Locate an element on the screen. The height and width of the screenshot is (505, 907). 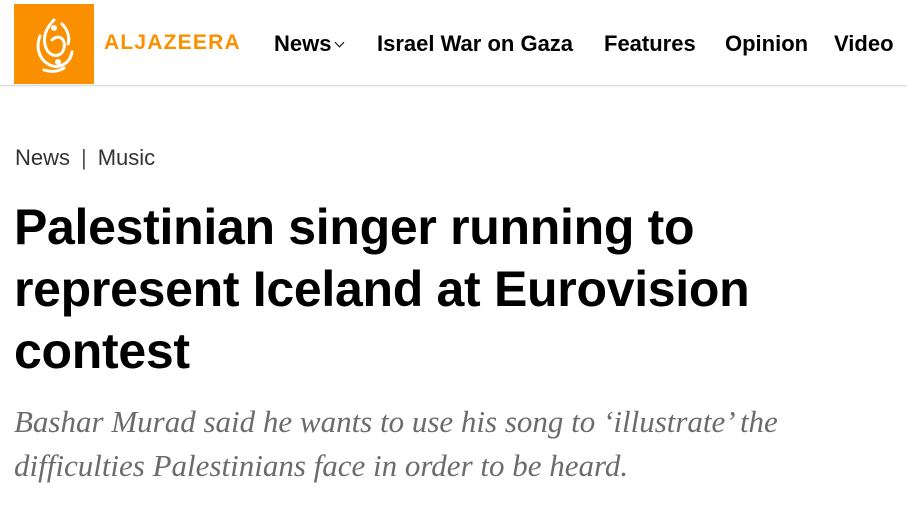
aljazeera-calligraphy-logo-icon is located at coordinates (55, 45).